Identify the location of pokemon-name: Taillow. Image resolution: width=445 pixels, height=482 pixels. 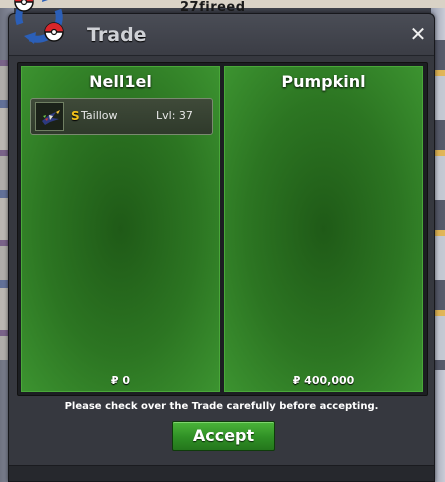
(99, 115).